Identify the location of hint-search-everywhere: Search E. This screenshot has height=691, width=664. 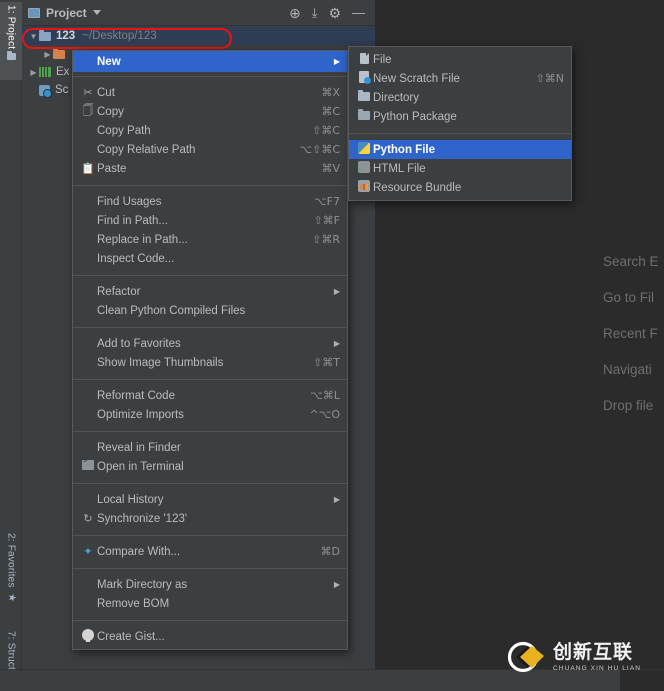
(631, 261).